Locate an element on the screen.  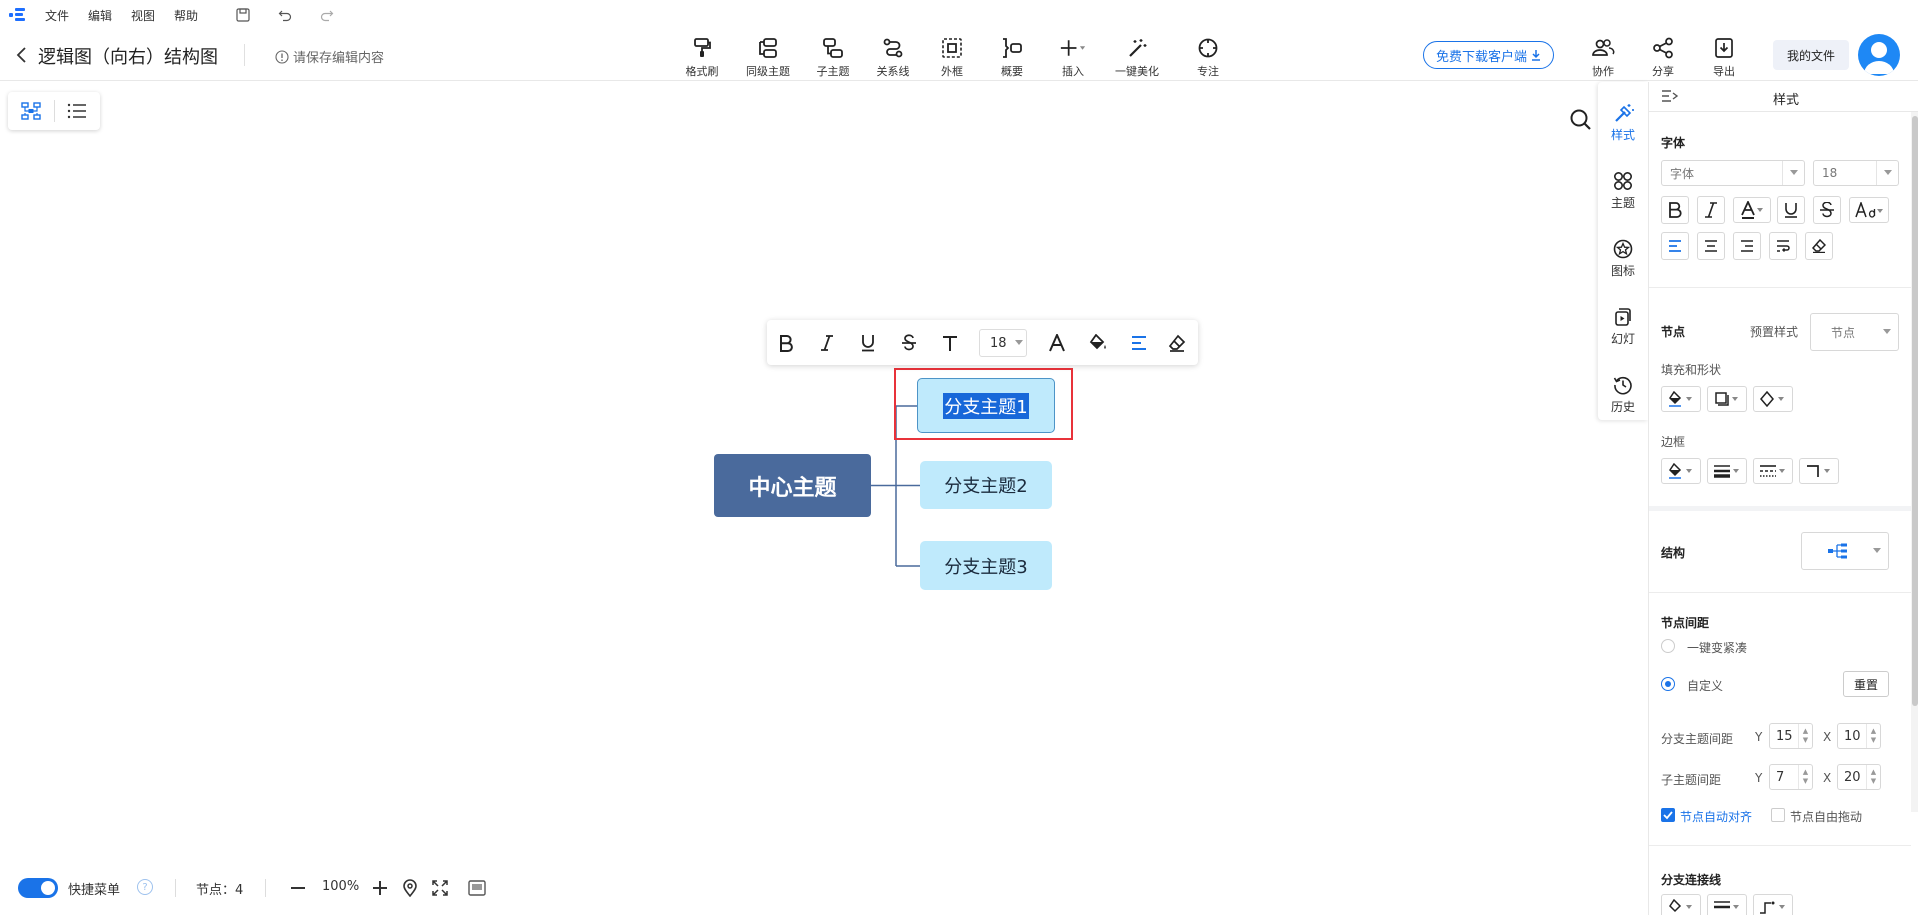
align-center-icon is located at coordinates (1711, 246).